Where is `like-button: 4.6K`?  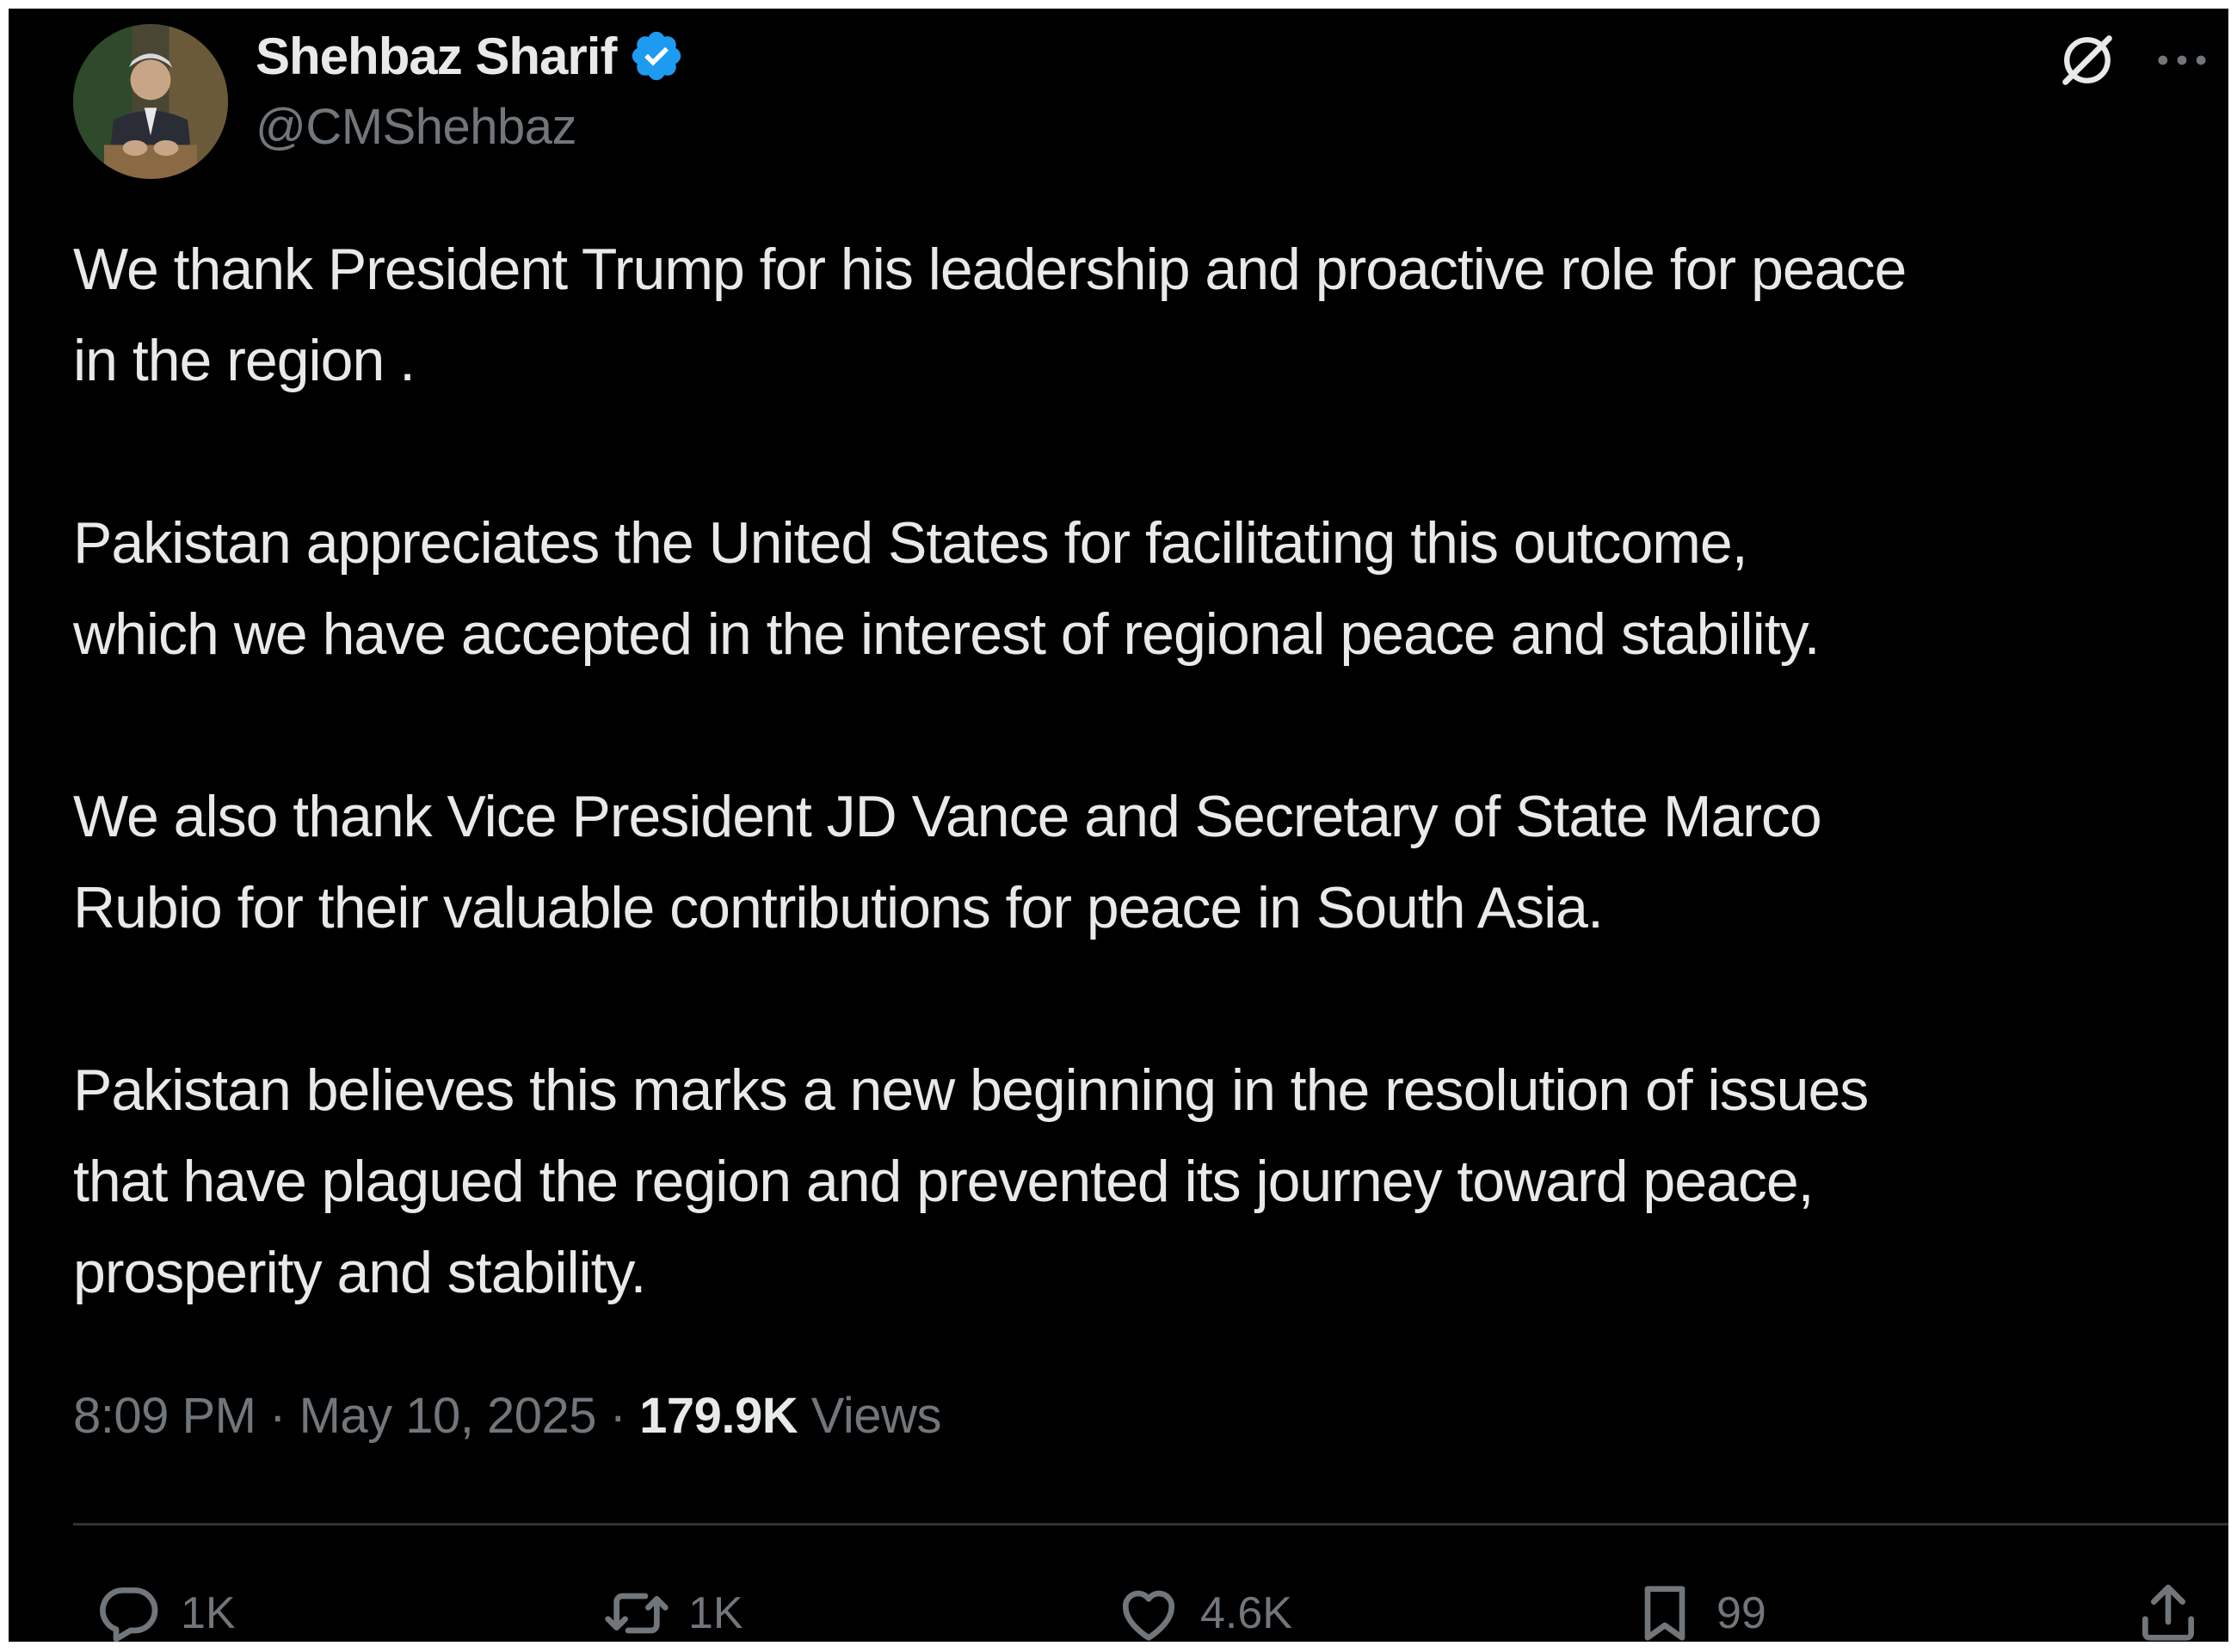 like-button: 4.6K is located at coordinates (1203, 1613).